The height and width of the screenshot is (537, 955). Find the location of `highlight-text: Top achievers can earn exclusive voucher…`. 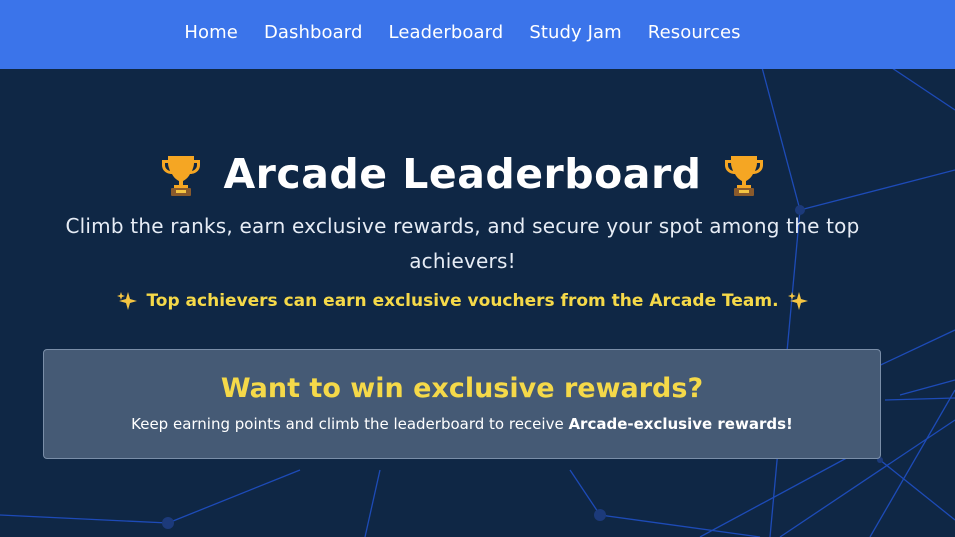

highlight-text: Top achievers can earn exclusive voucher… is located at coordinates (462, 301).